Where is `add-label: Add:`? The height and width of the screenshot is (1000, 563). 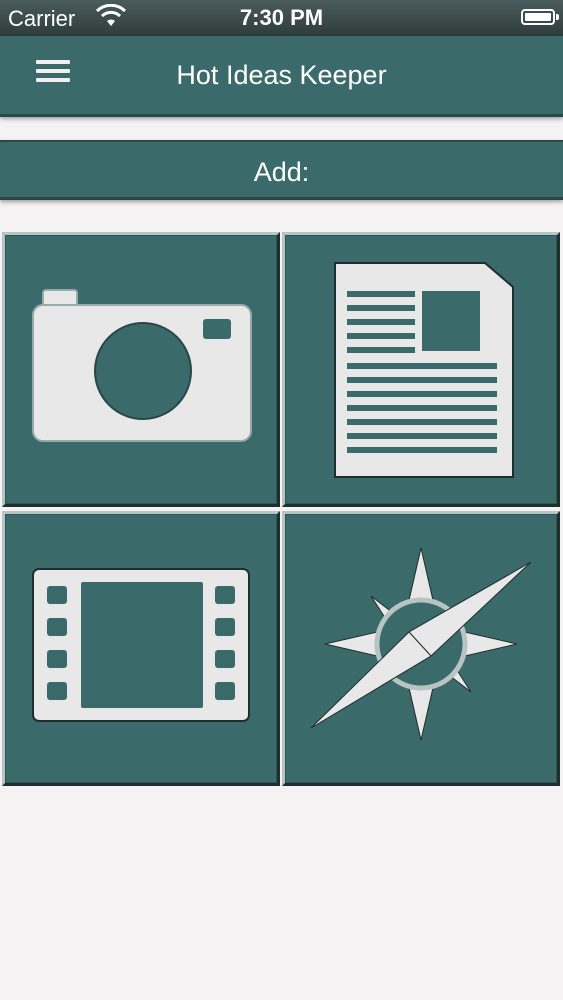 add-label: Add: is located at coordinates (281, 172).